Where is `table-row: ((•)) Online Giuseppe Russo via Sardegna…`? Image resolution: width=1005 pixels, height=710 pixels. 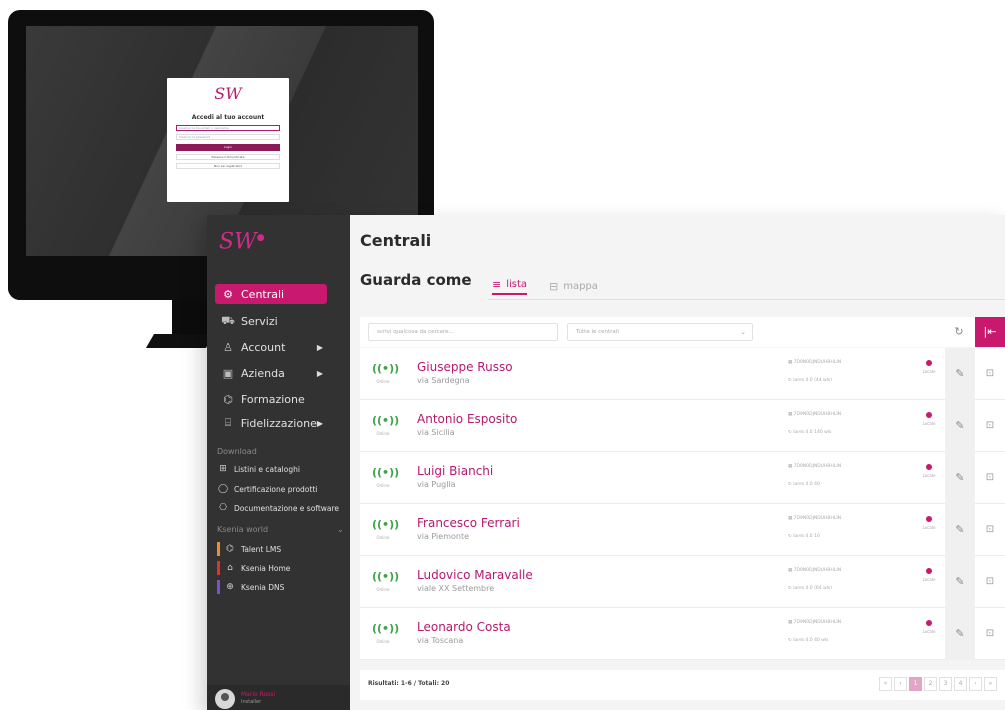
table-row: ((•)) Online Giuseppe Russo via Sardegna… is located at coordinates (682, 374).